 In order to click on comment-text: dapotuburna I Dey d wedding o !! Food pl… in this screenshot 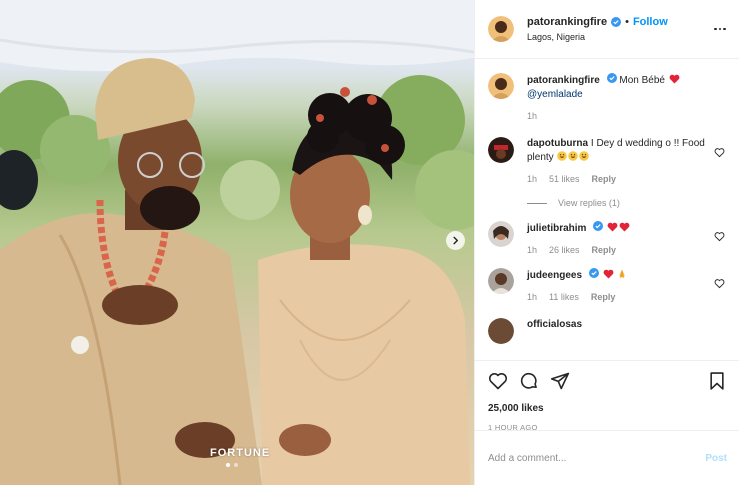, I will do `click(617, 151)`.